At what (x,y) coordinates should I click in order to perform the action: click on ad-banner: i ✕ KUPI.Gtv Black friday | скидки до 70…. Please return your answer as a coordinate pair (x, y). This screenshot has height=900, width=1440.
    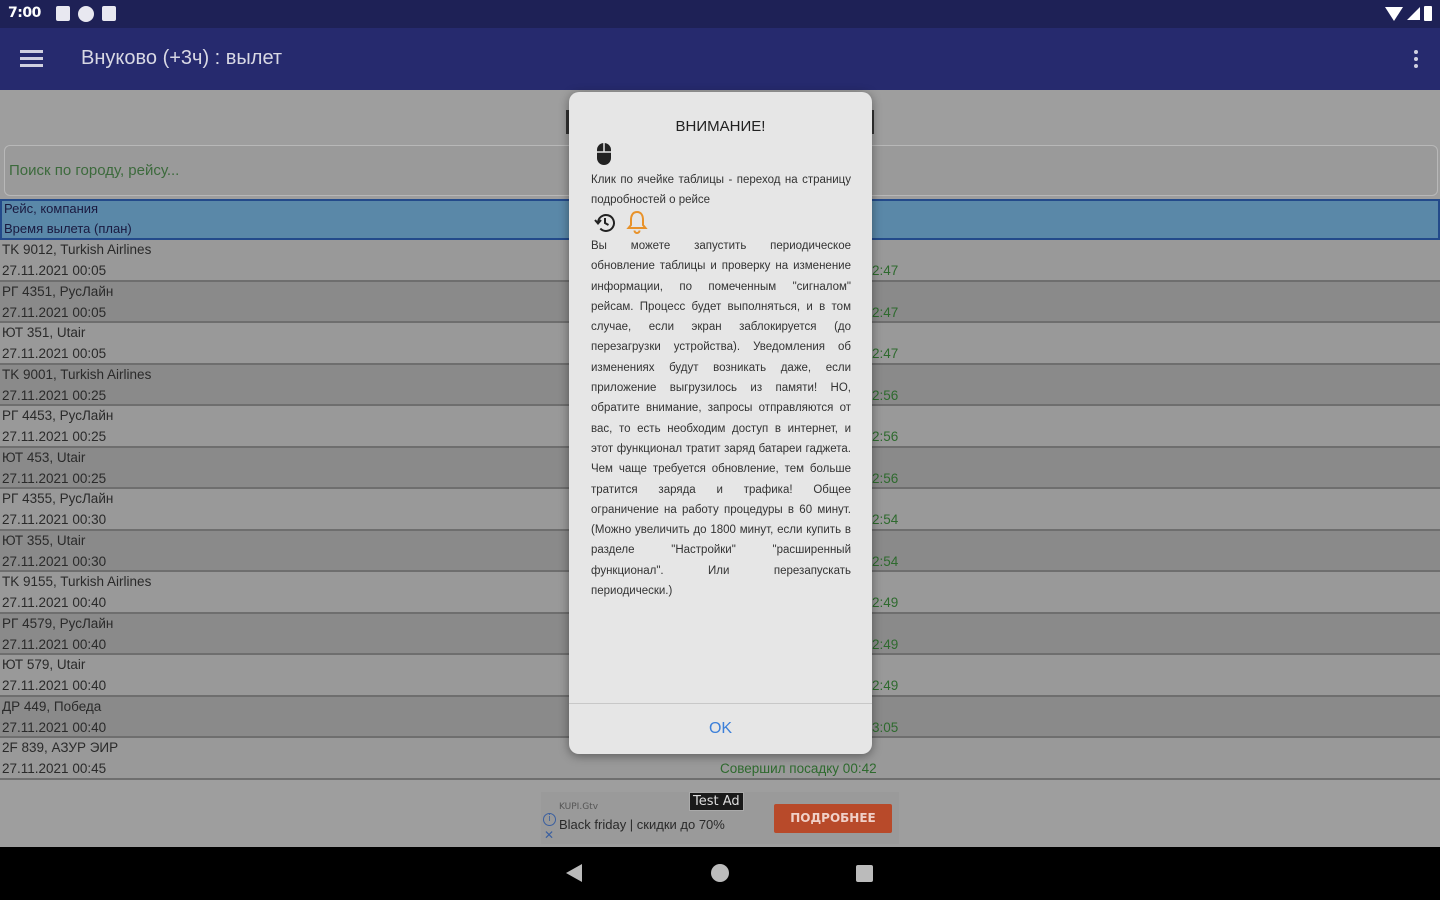
    Looking at the image, I should click on (720, 818).